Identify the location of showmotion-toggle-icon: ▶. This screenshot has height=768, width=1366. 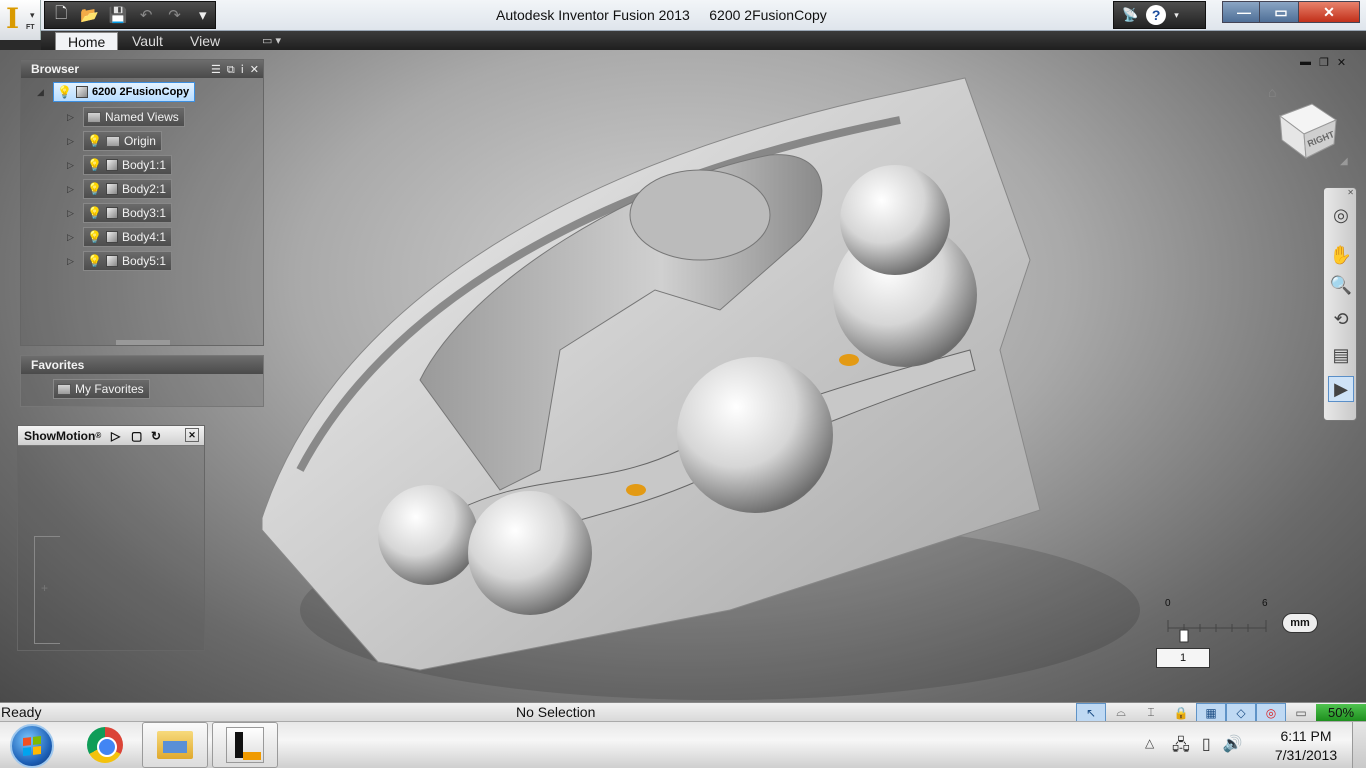
(1341, 389).